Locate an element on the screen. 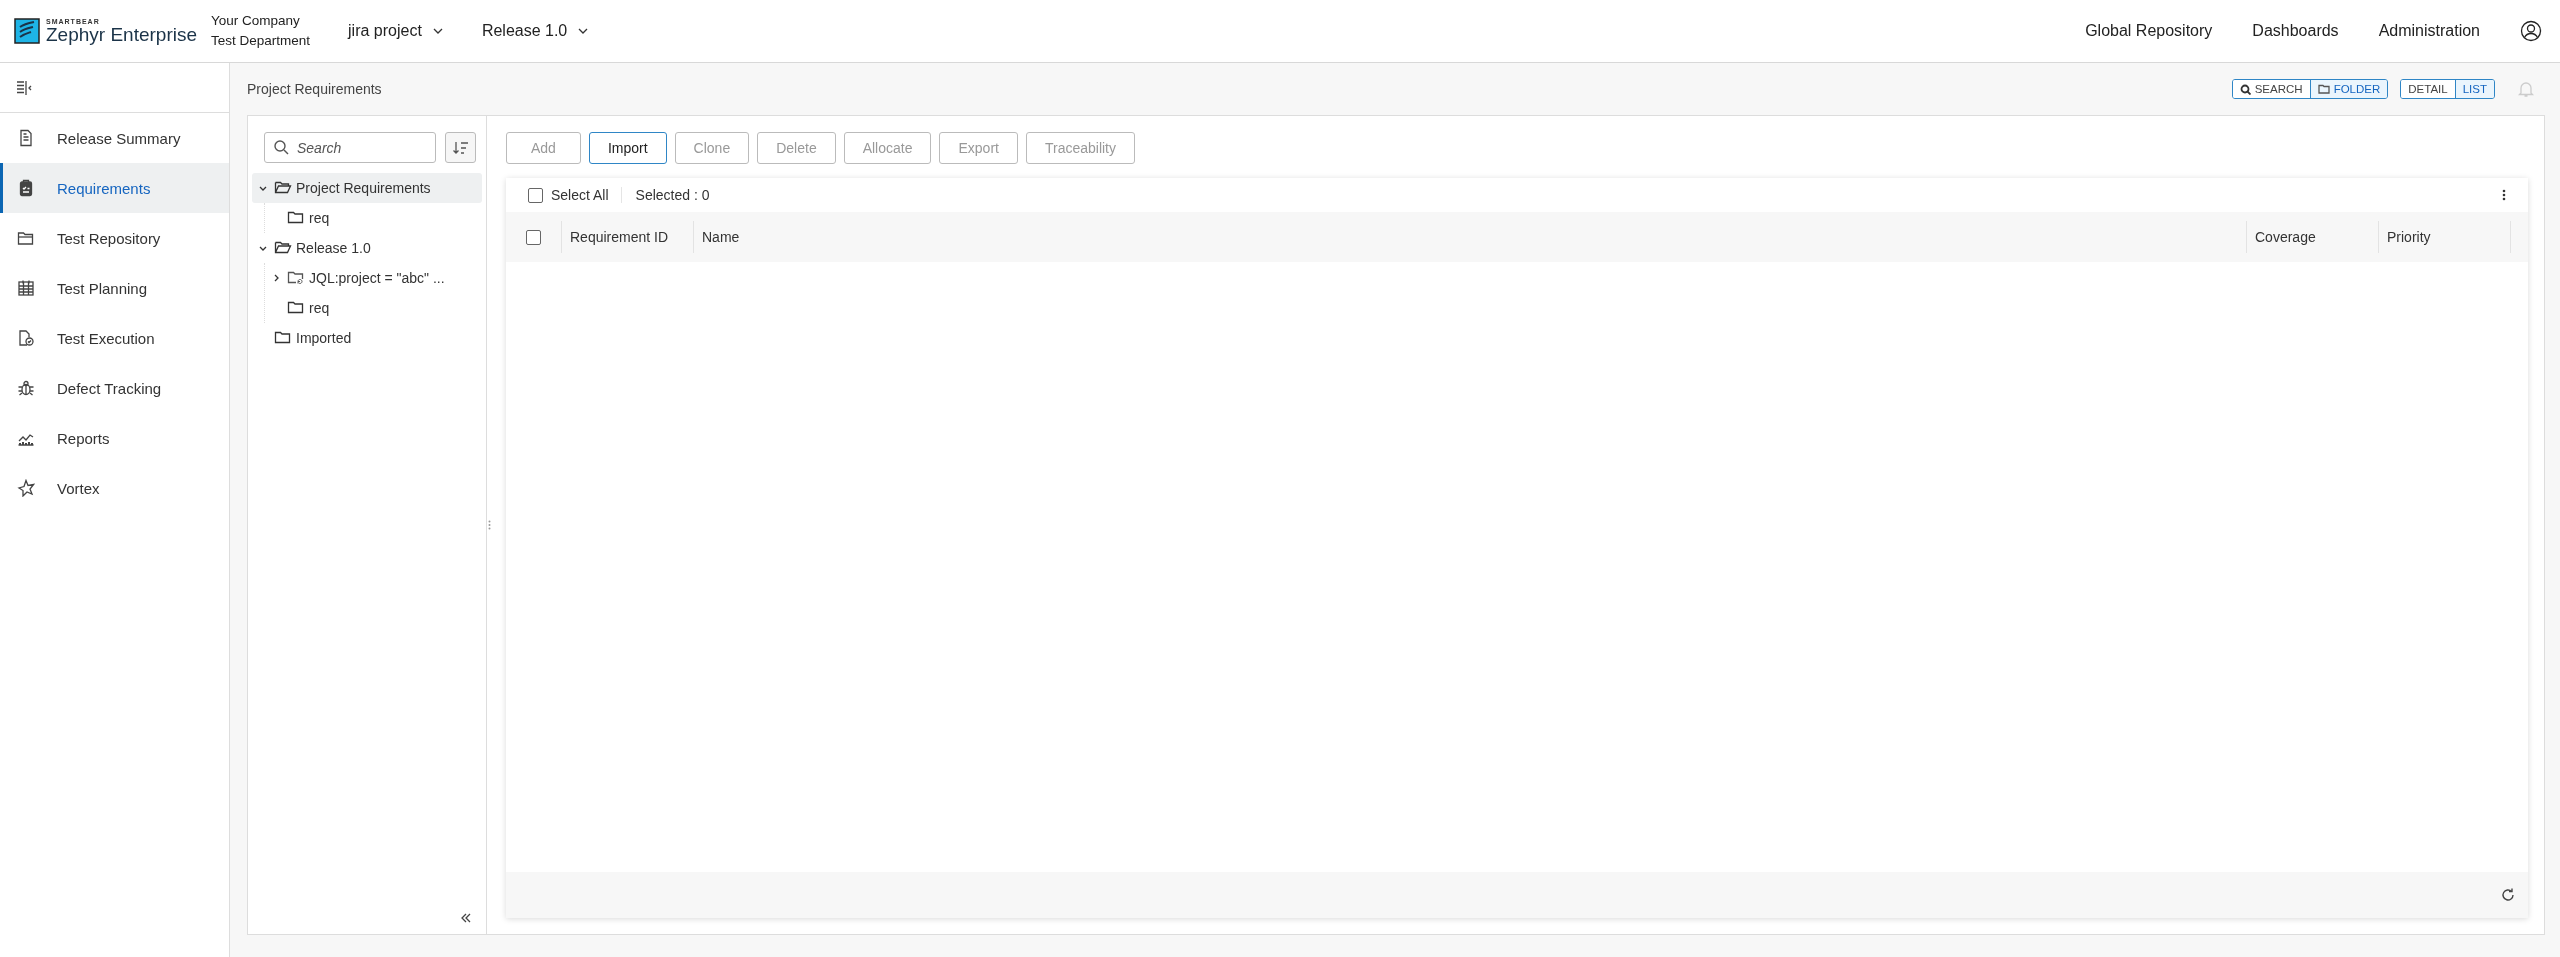 The image size is (2560, 957). column-header: Coverage is located at coordinates (2285, 237).